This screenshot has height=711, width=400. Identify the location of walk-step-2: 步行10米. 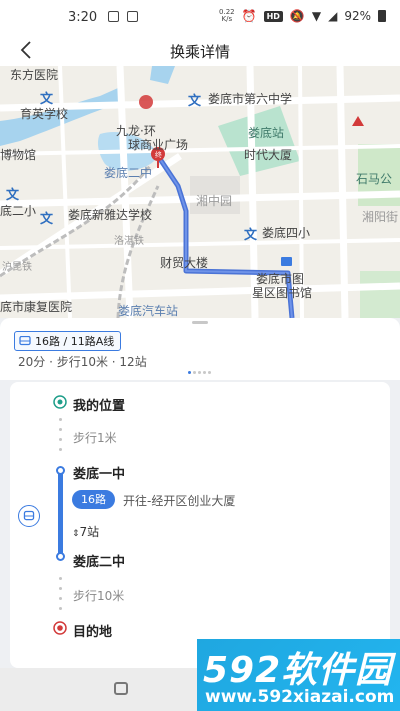
(99, 596).